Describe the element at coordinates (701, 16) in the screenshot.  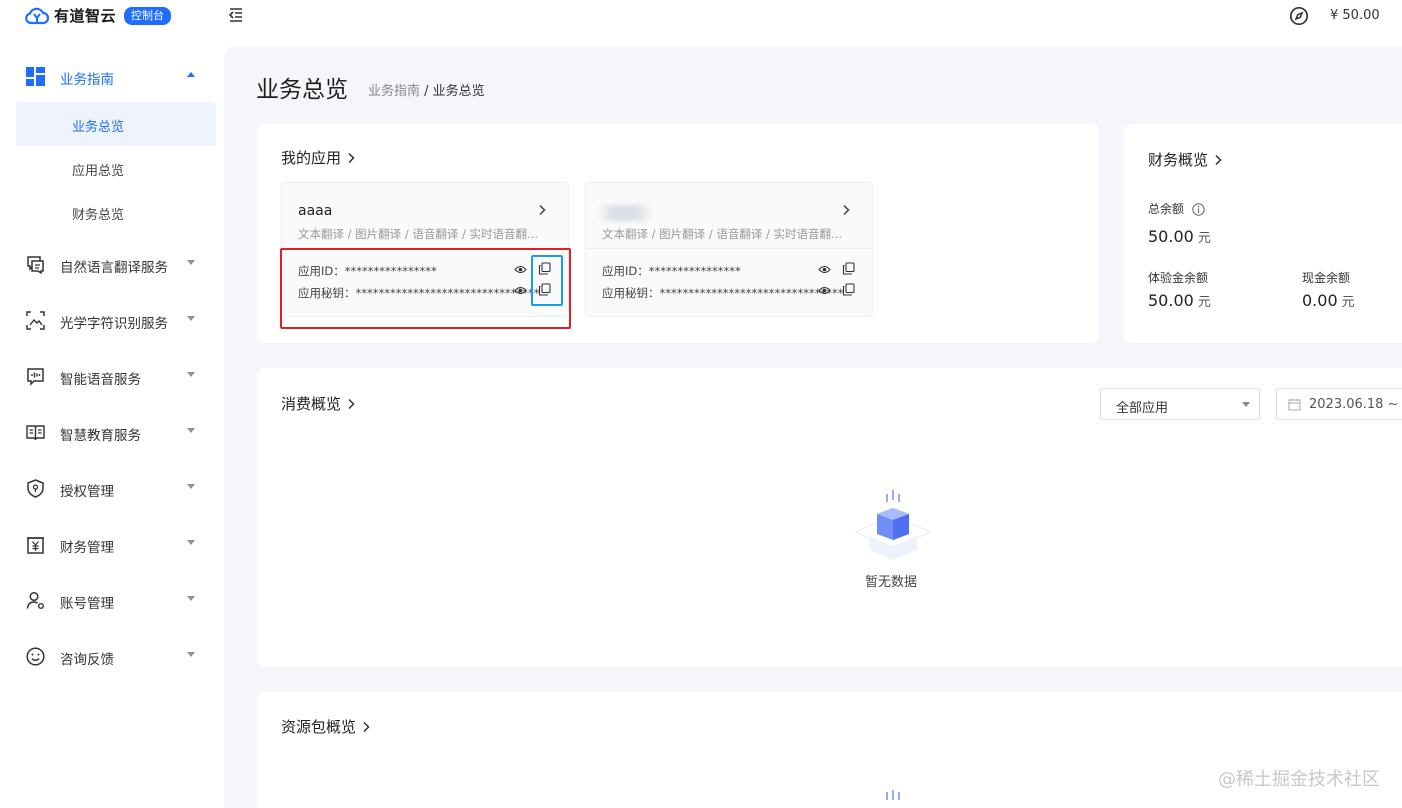
I see `top-bar: 有道智云 控制台 ¥ 50.00` at that location.